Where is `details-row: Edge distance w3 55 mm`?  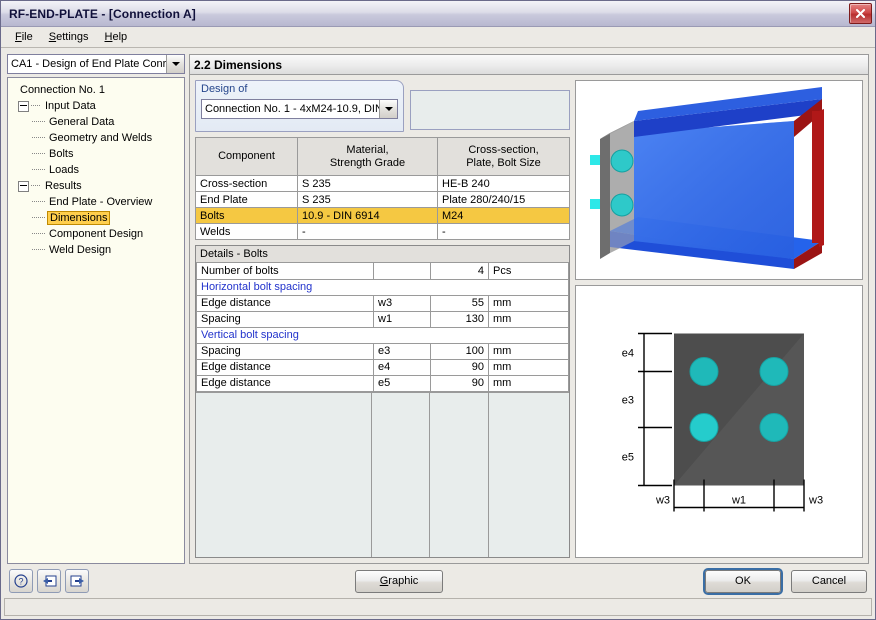
details-row: Edge distance w3 55 mm is located at coordinates (382, 303).